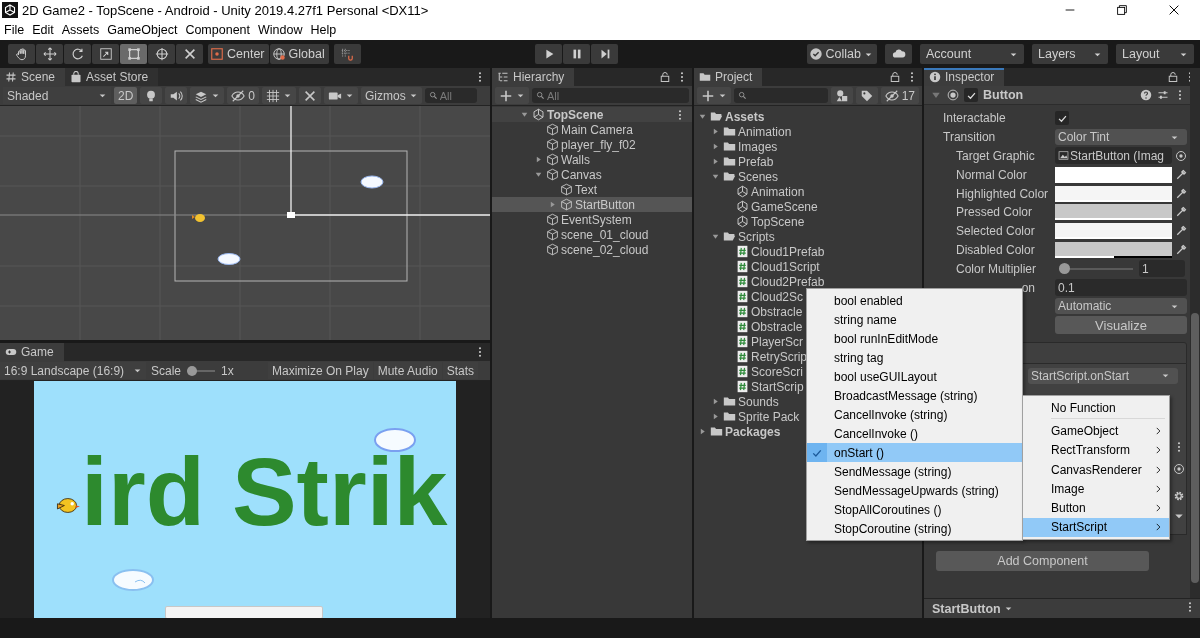  What do you see at coordinates (996, 249) in the screenshot?
I see `property-label: Disabled Color` at bounding box center [996, 249].